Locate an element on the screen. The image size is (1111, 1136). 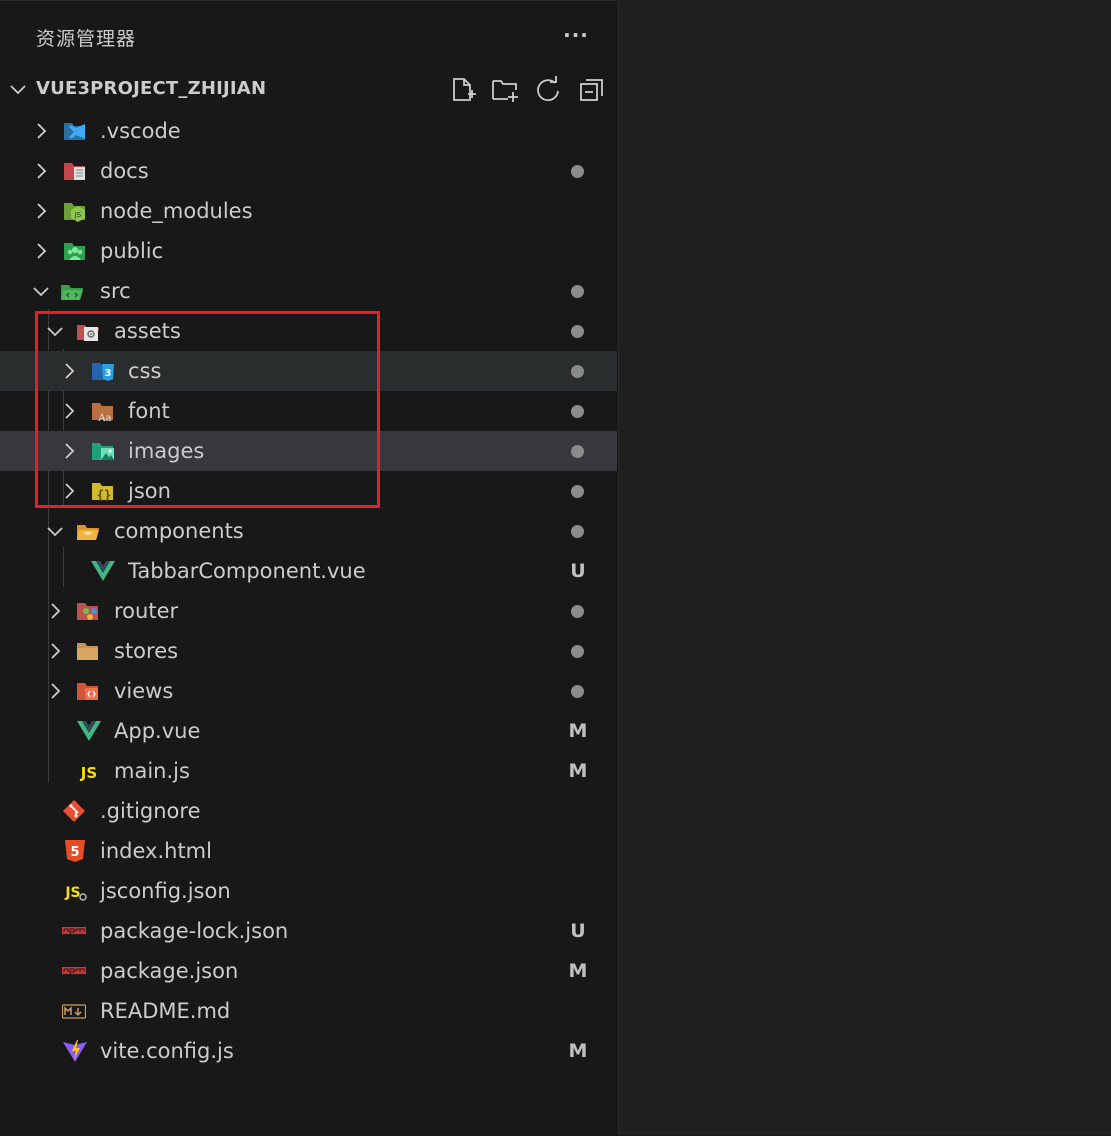
tree-item-label: .vscode is located at coordinates (140, 131).